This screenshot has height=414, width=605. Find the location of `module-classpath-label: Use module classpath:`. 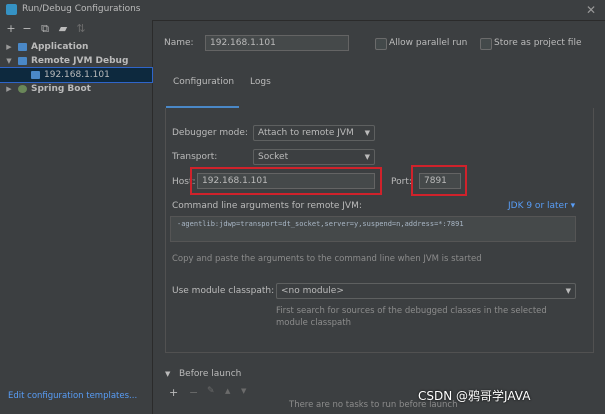

module-classpath-label: Use module classpath: is located at coordinates (223, 291).